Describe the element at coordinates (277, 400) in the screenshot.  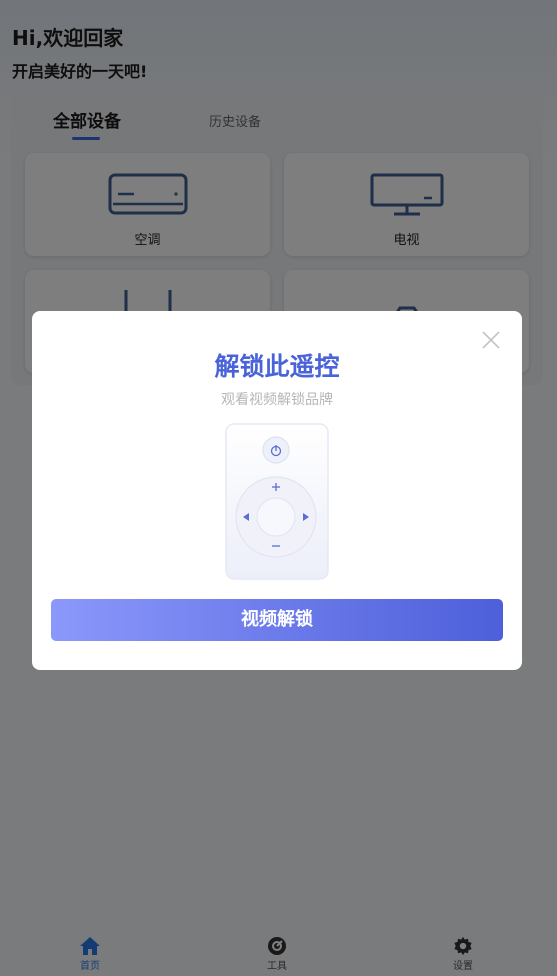
I see `modal-subtitle: 观看视频解锁品牌` at that location.